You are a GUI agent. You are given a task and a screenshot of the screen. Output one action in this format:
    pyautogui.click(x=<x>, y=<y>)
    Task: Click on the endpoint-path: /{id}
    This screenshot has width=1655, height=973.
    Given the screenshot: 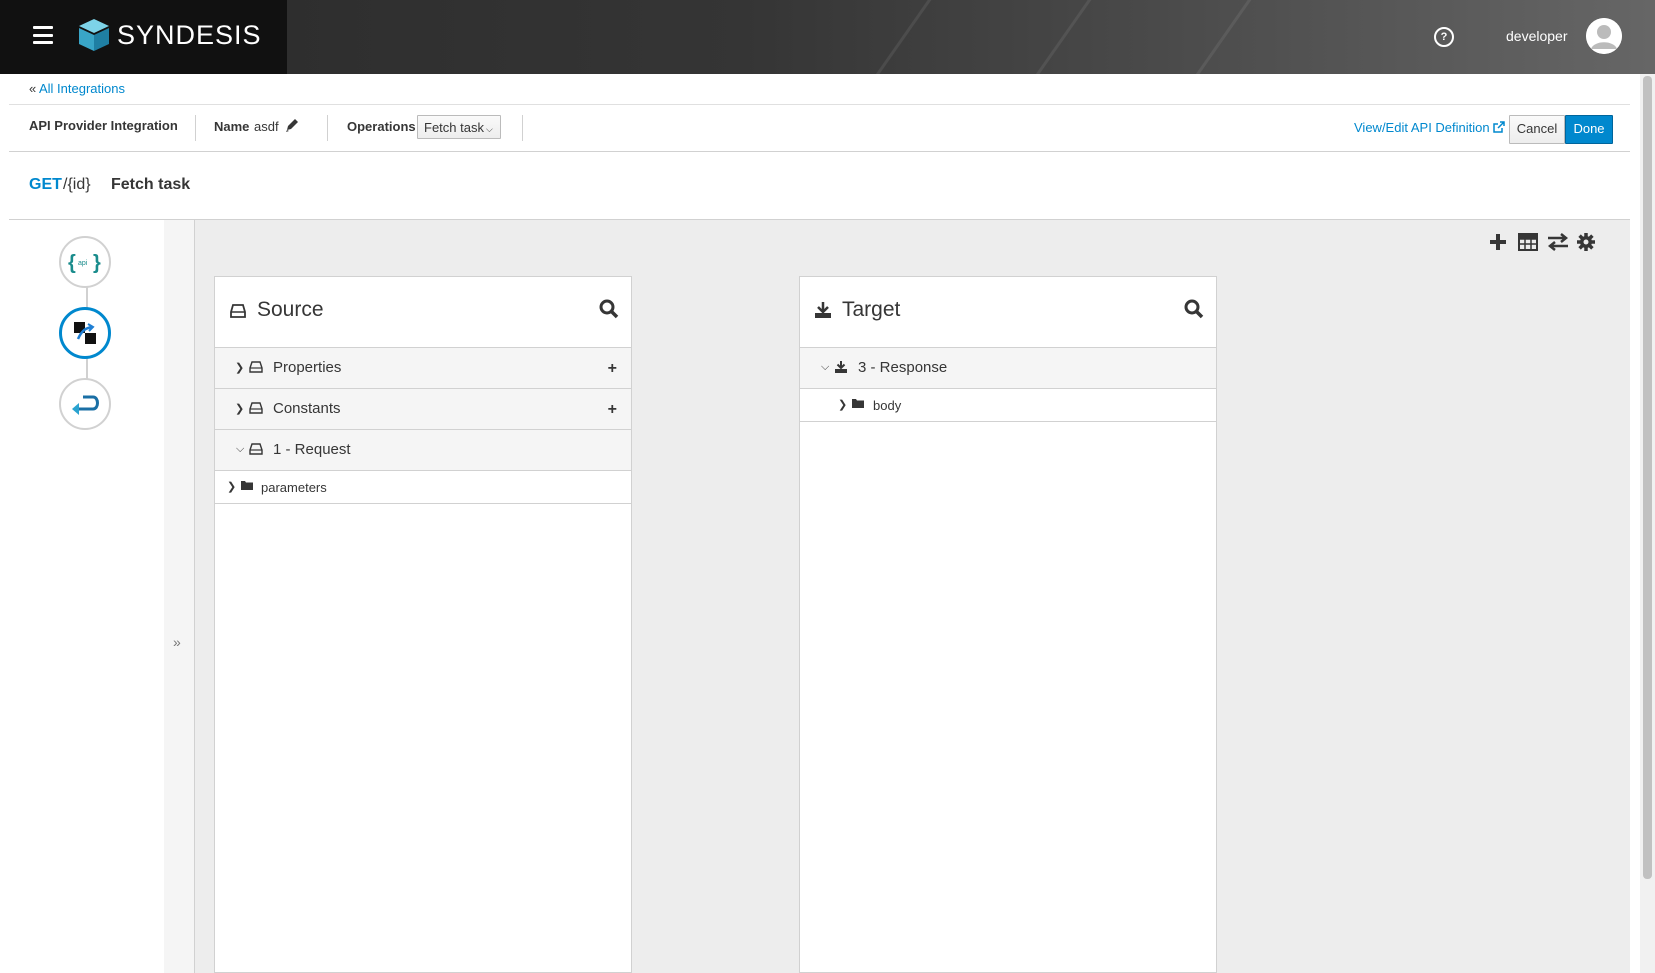 What is the action you would take?
    pyautogui.click(x=77, y=184)
    